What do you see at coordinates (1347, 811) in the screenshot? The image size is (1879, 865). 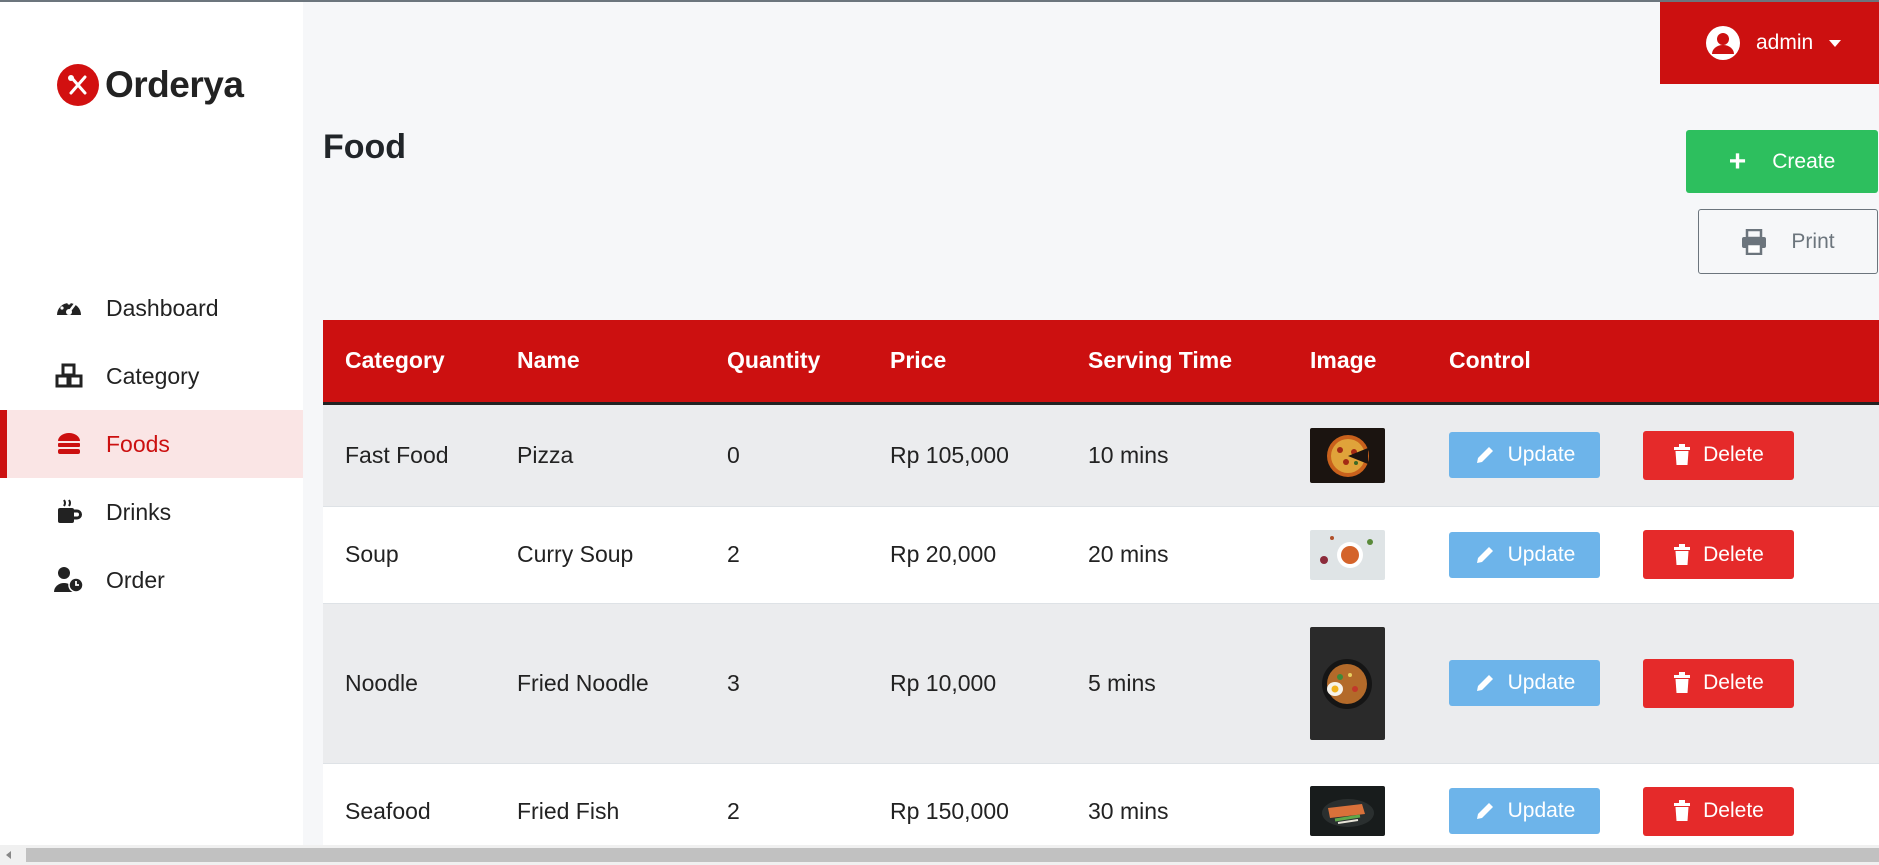 I see `fried-fish-image` at bounding box center [1347, 811].